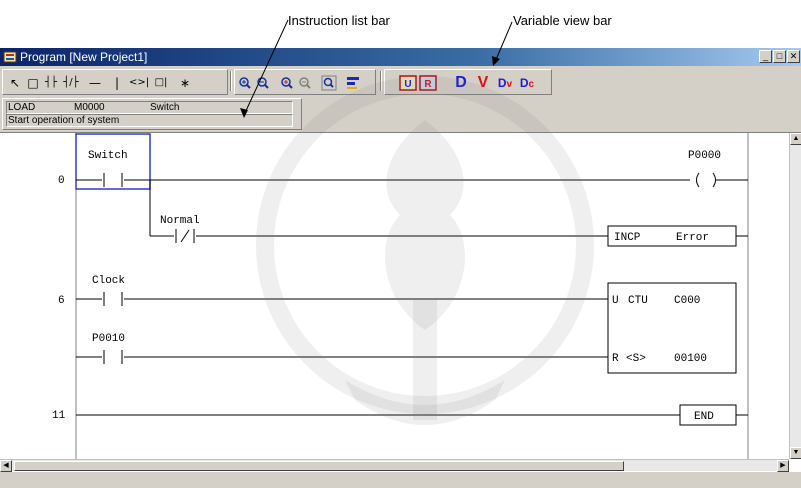  I want to click on program-icon, so click(10, 57).